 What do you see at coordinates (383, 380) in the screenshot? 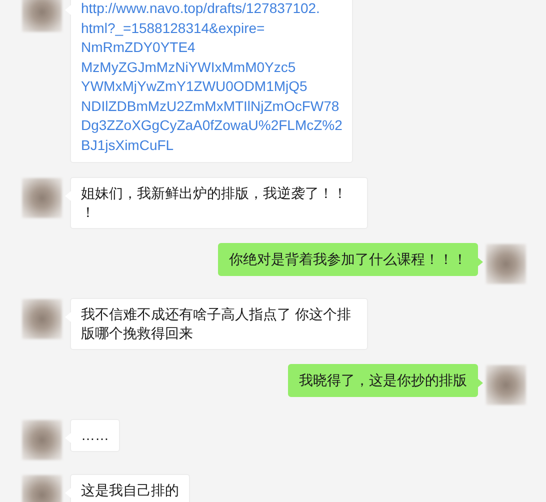
I see `message-text: 我晓得了，这是你抄的排版` at bounding box center [383, 380].